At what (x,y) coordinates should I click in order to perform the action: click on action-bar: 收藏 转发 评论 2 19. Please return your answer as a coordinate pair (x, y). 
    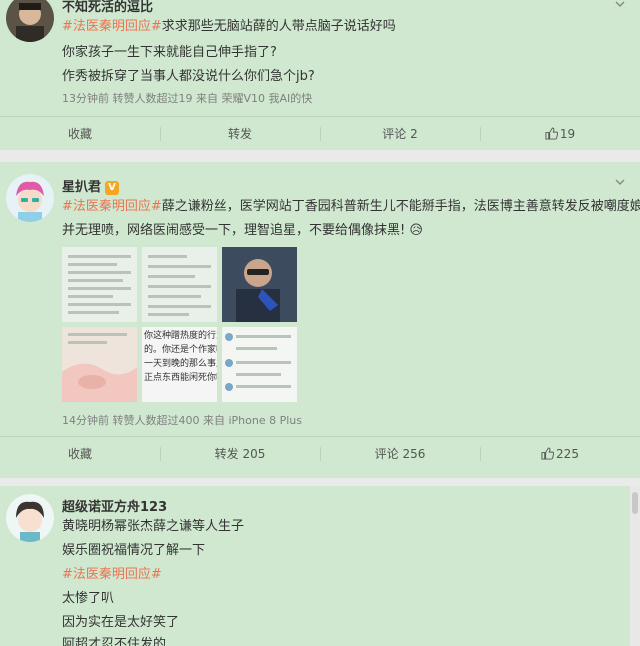
    Looking at the image, I should click on (320, 133).